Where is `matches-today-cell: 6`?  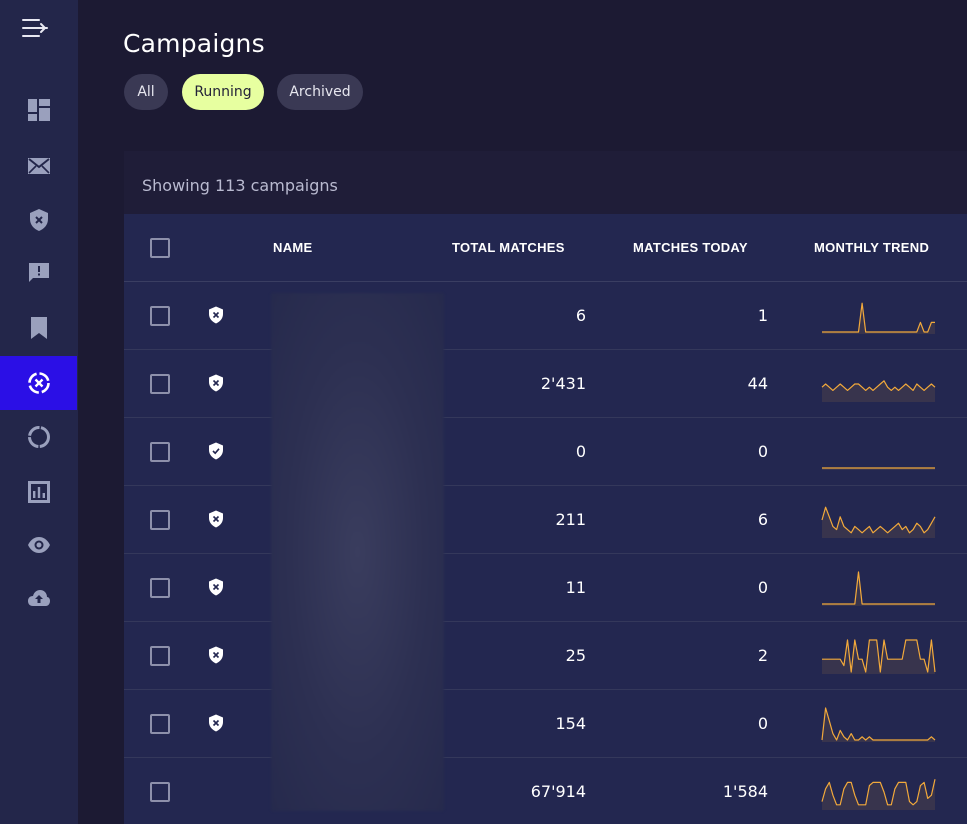 matches-today-cell: 6 is located at coordinates (762, 519).